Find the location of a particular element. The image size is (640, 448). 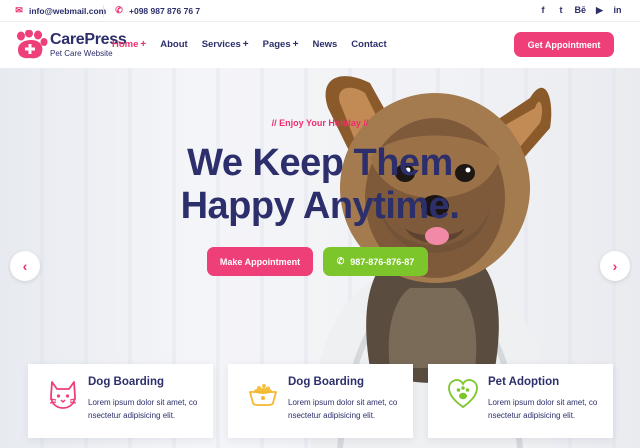

menu-item-label: Pages is located at coordinates (276, 44).